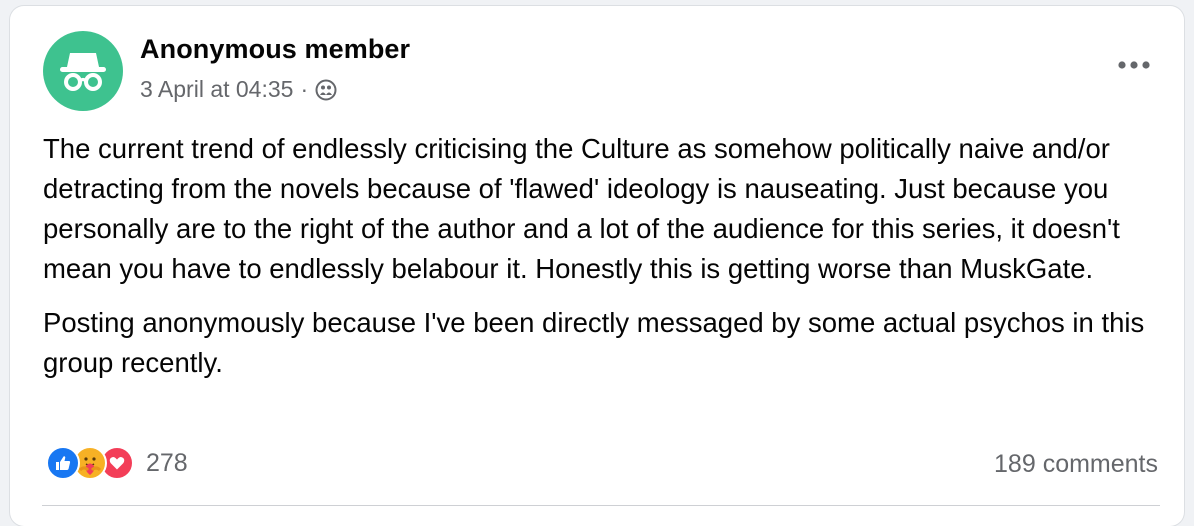 The height and width of the screenshot is (526, 1194). I want to click on more-options-button, so click(1134, 65).